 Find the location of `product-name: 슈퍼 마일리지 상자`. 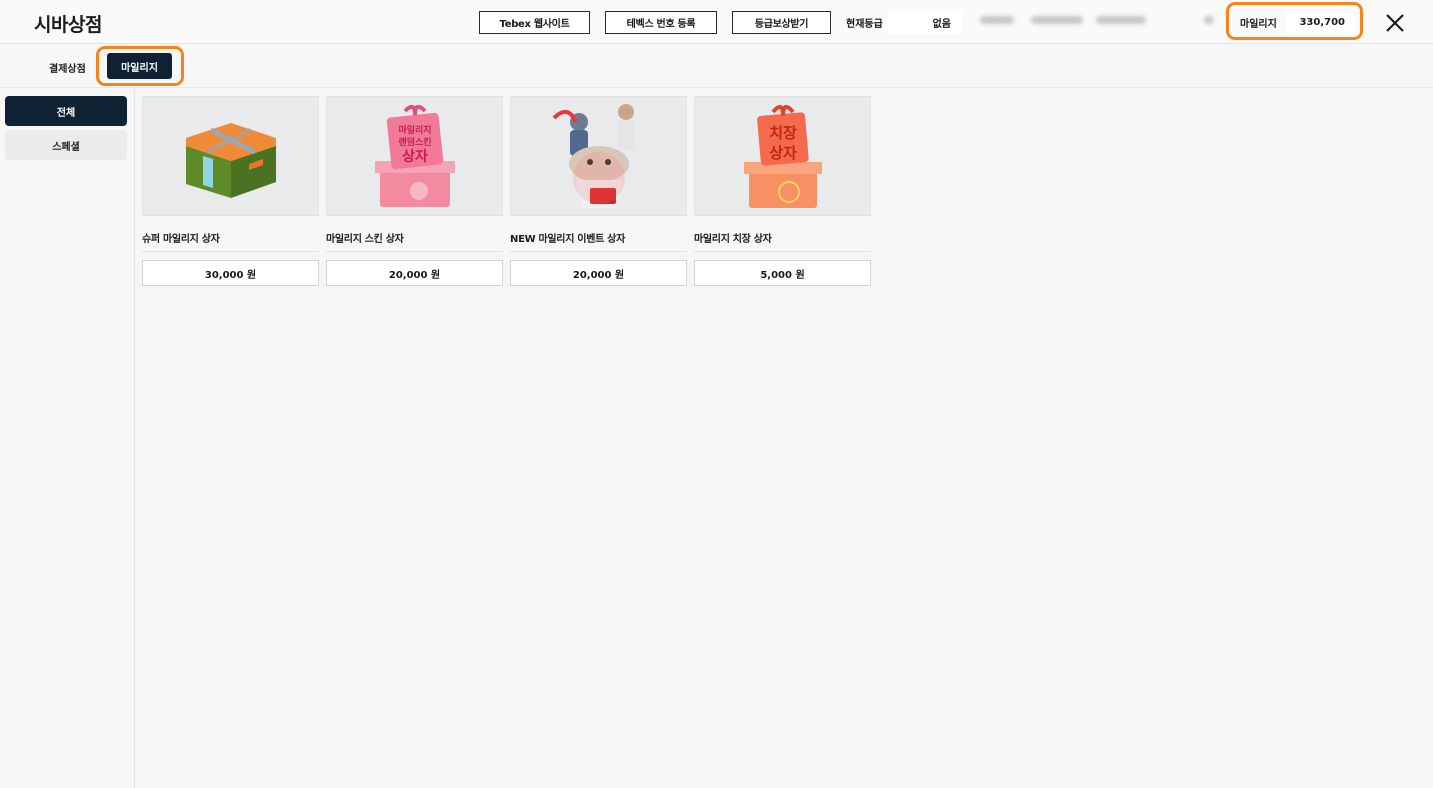

product-name: 슈퍼 마일리지 상자 is located at coordinates (230, 234).